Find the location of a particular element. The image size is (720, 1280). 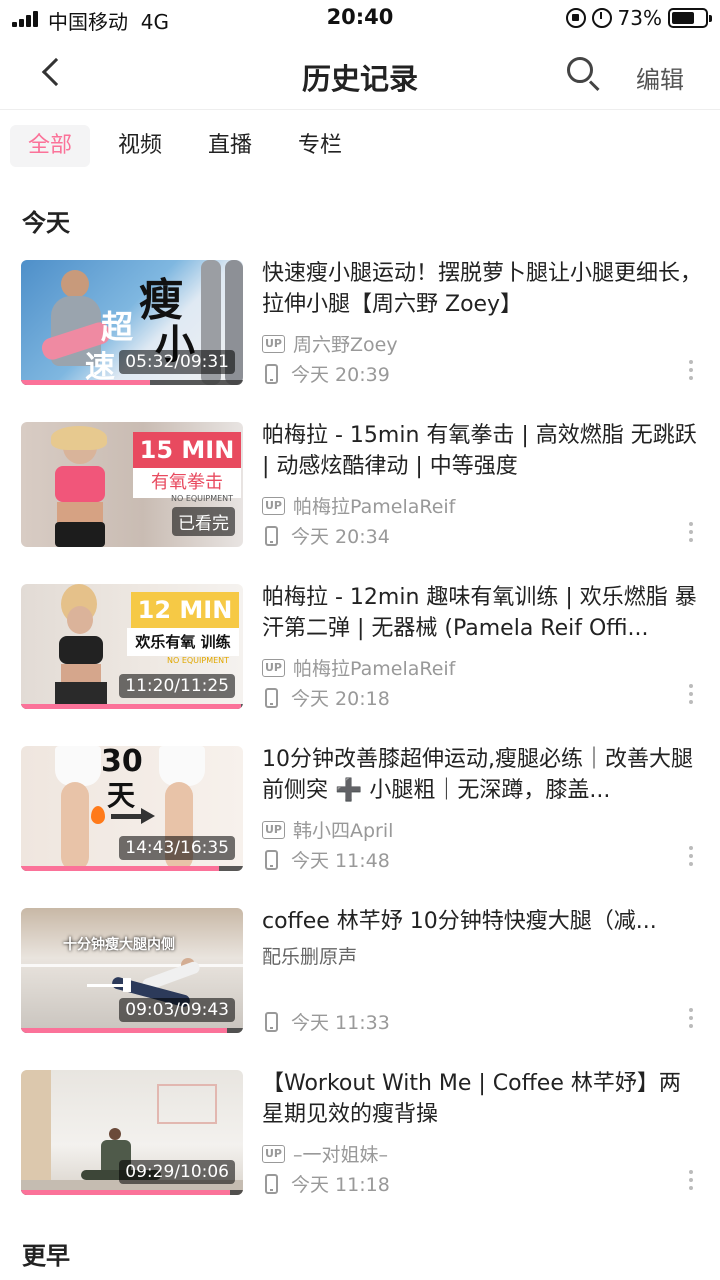

watch-time: 今天 11:18 is located at coordinates (340, 1185).